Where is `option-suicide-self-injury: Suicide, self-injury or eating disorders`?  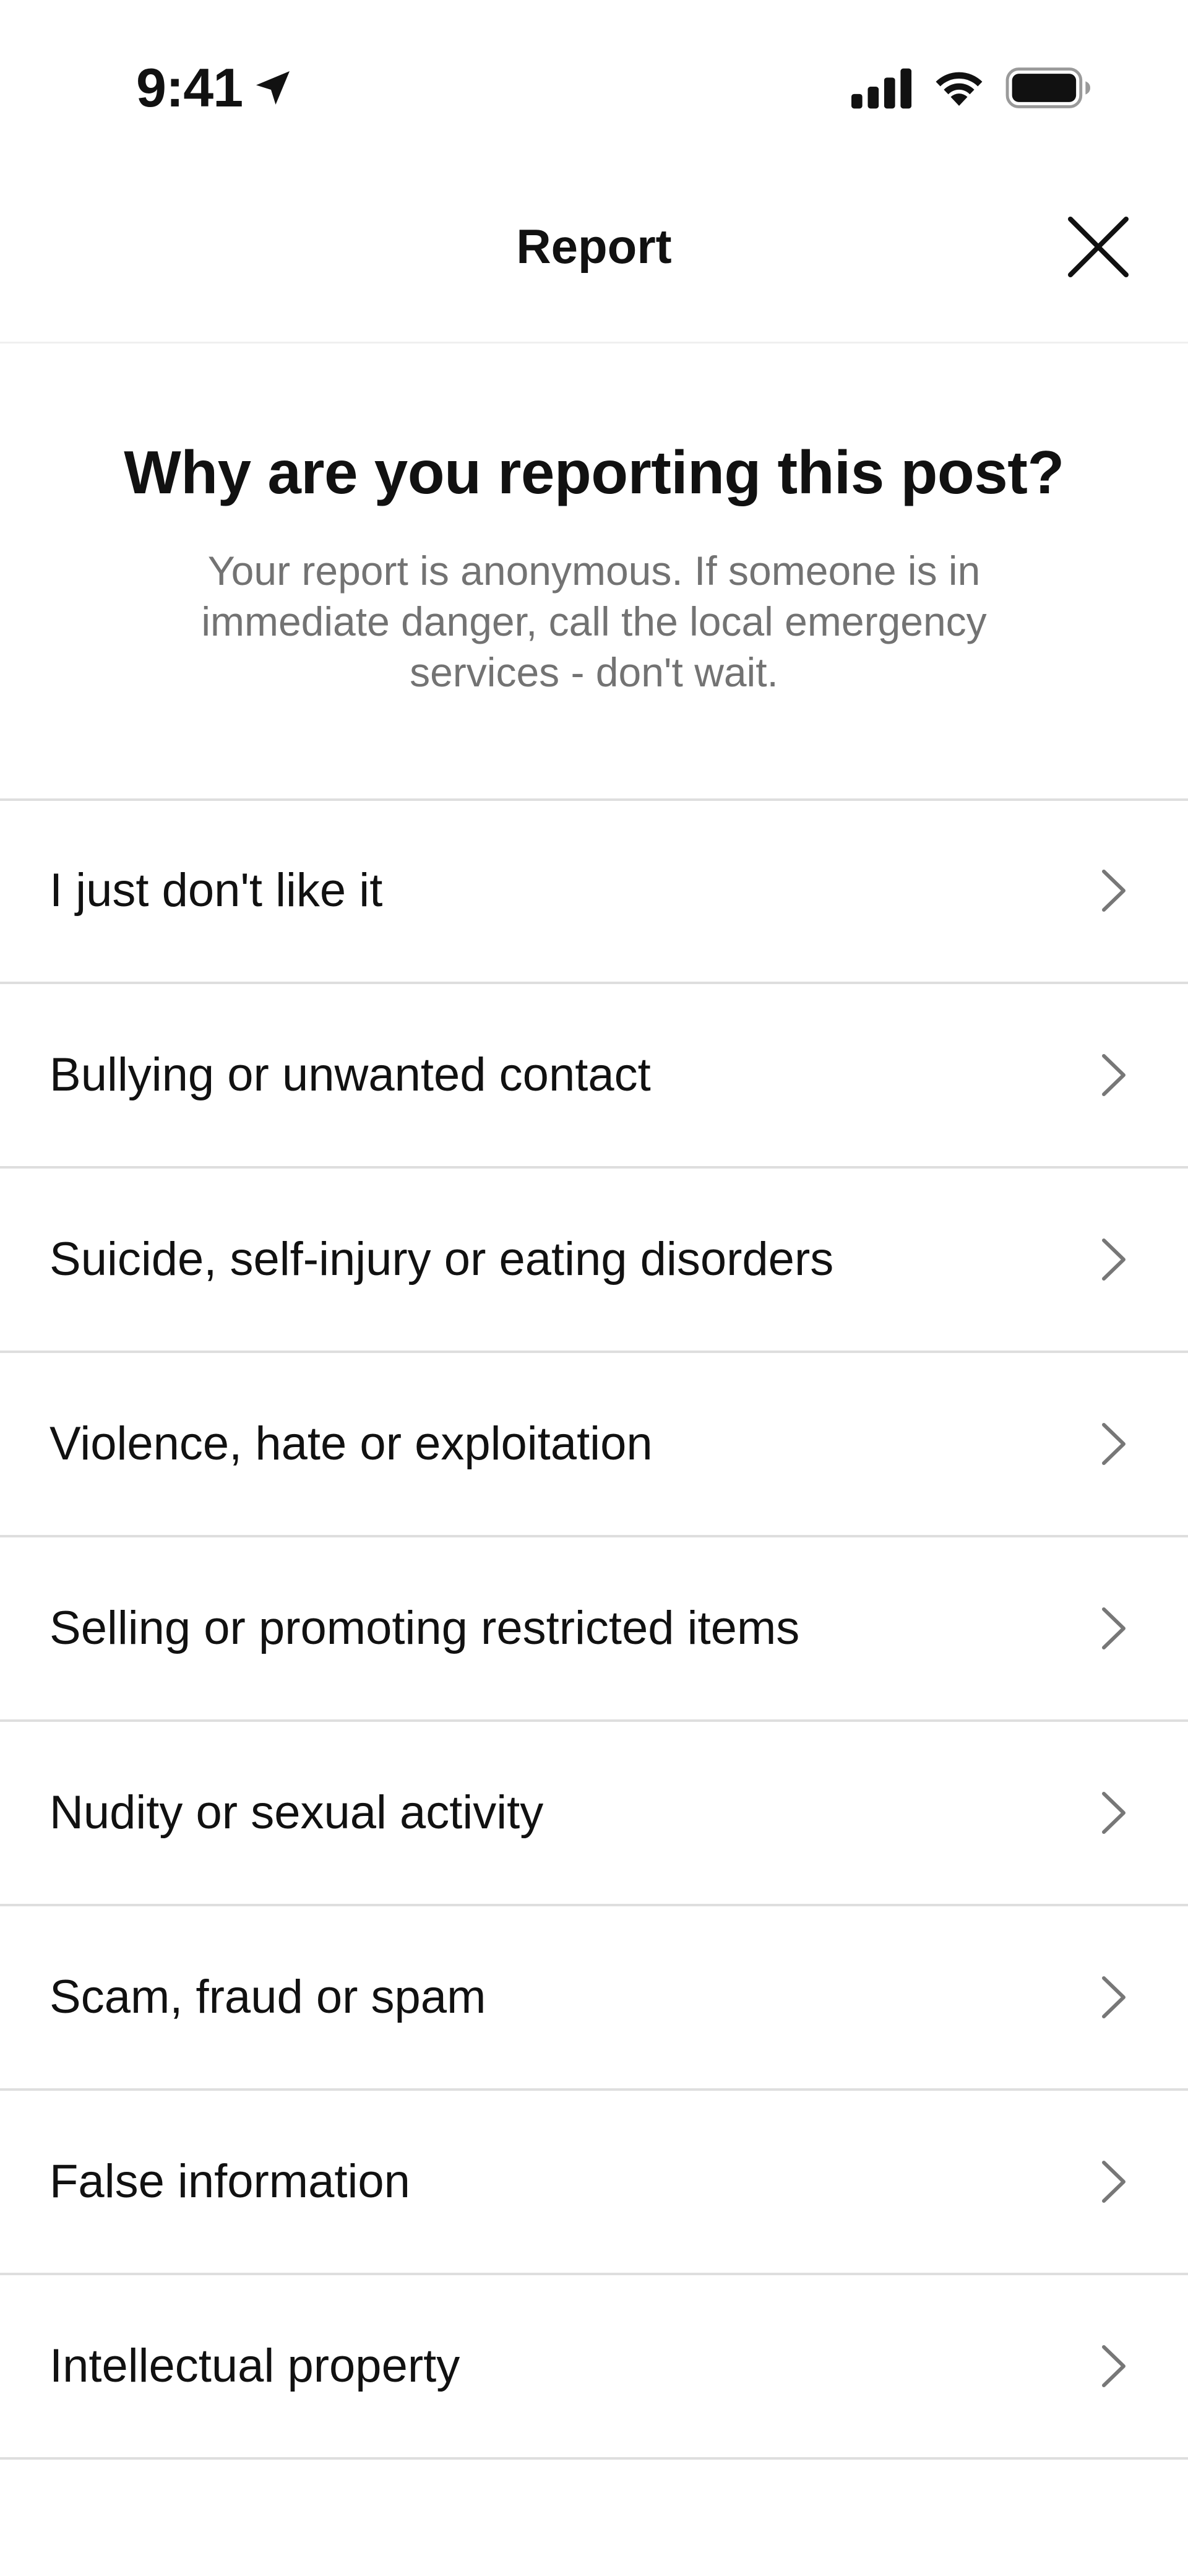 option-suicide-self-injury: Suicide, self-injury or eating disorders is located at coordinates (594, 1261).